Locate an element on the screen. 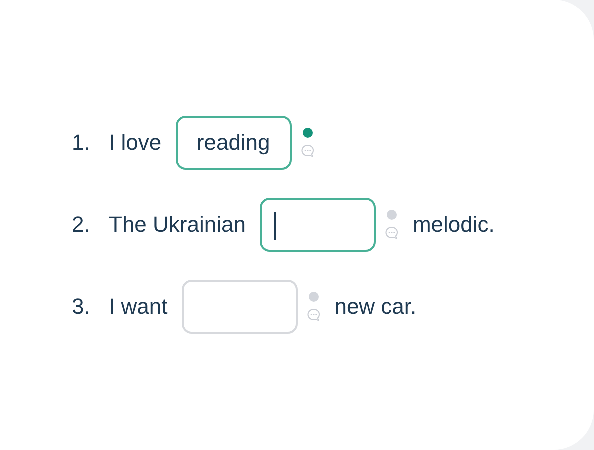 Image resolution: width=594 pixels, height=450 pixels. sentence-text: I want is located at coordinates (138, 307).